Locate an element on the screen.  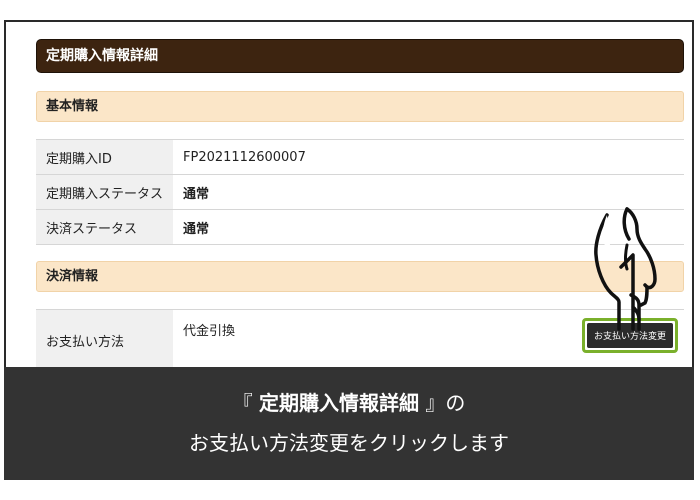
bracket-open: 『 is located at coordinates (242, 403).